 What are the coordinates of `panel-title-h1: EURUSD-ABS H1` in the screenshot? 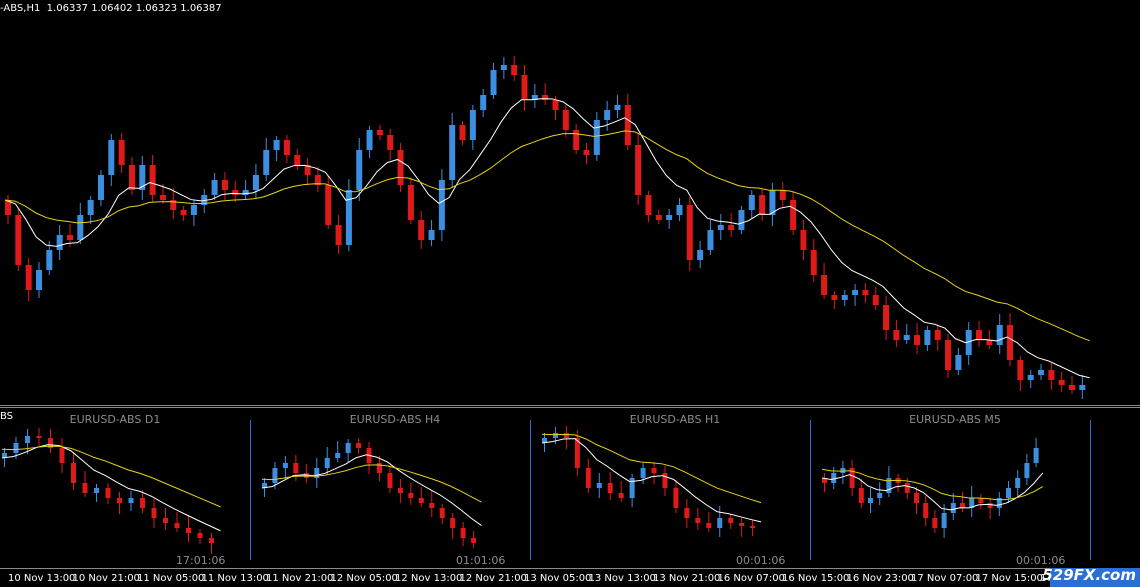 It's located at (675, 419).